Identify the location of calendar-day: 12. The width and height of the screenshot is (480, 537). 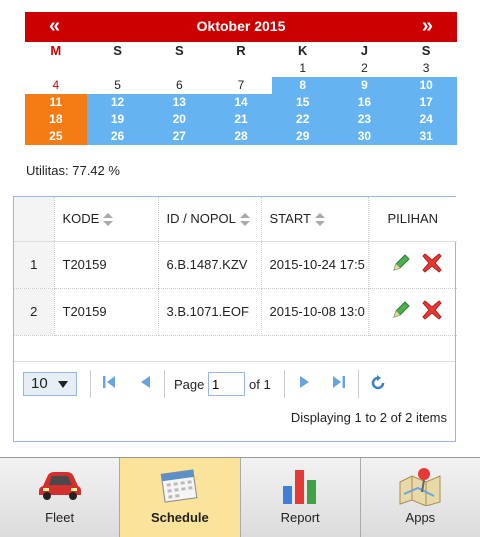
(117, 102).